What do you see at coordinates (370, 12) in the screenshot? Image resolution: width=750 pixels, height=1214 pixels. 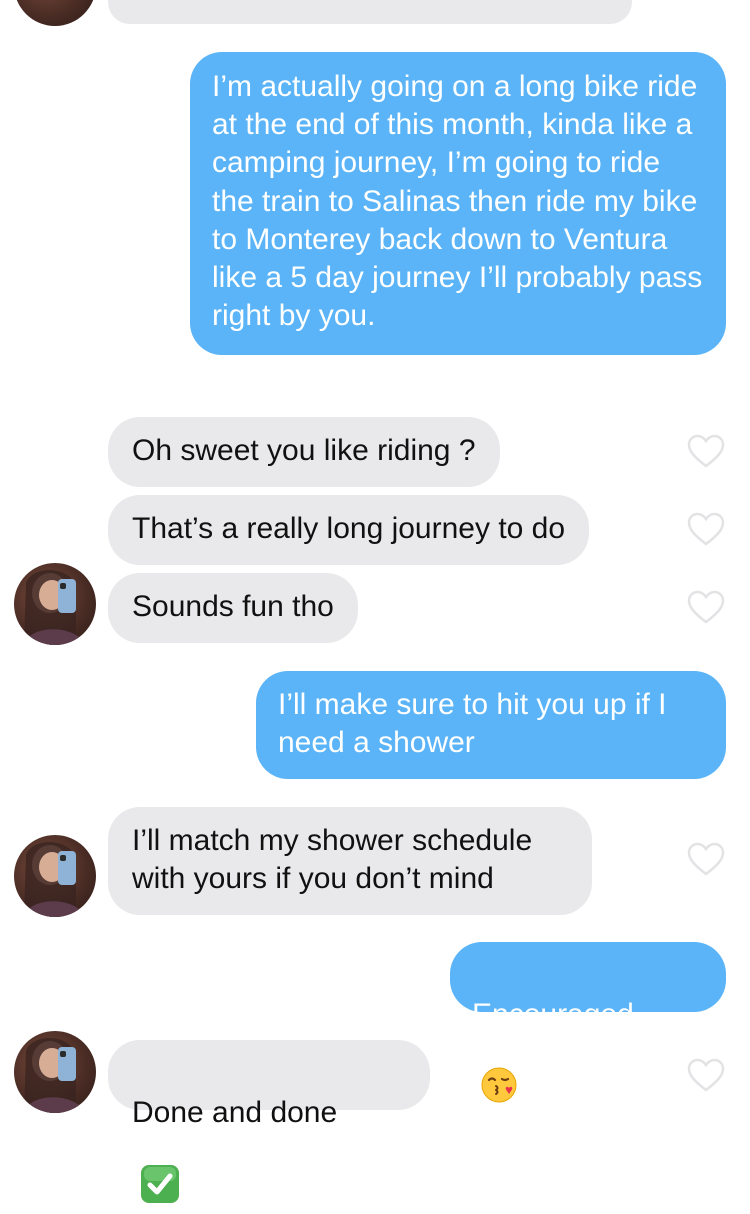 I see `message-bubble-partial` at bounding box center [370, 12].